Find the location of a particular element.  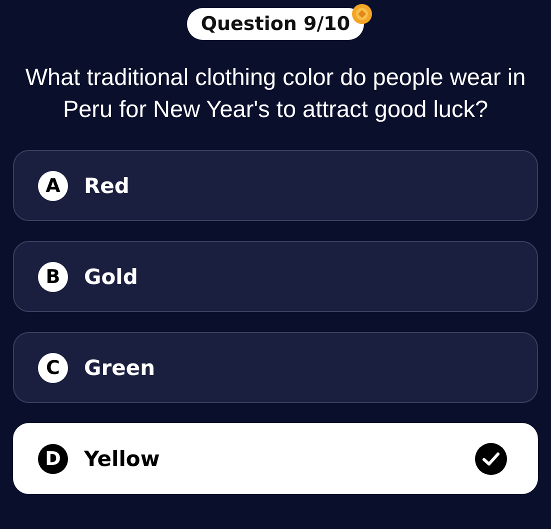

question-text: What traditional clothing color do people wear in Peru for New Year's to attract good luck? is located at coordinates (275, 93).